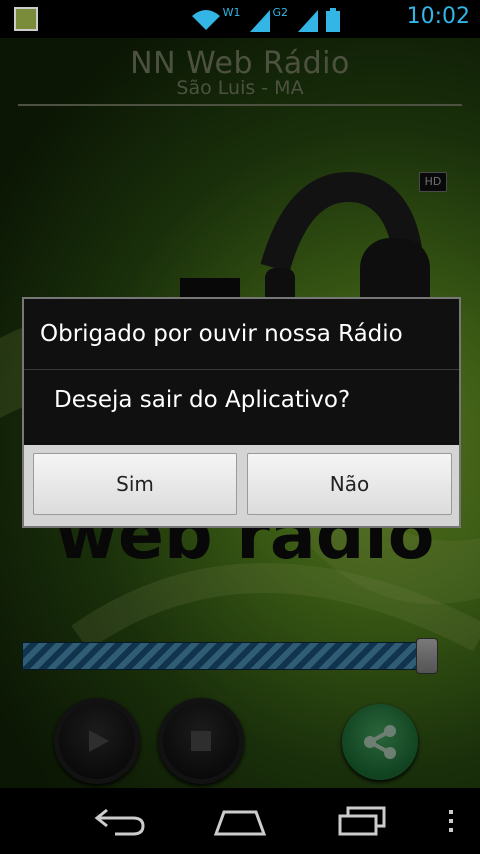 This screenshot has height=854, width=480. I want to click on signal-label: G2, so click(280, 12).